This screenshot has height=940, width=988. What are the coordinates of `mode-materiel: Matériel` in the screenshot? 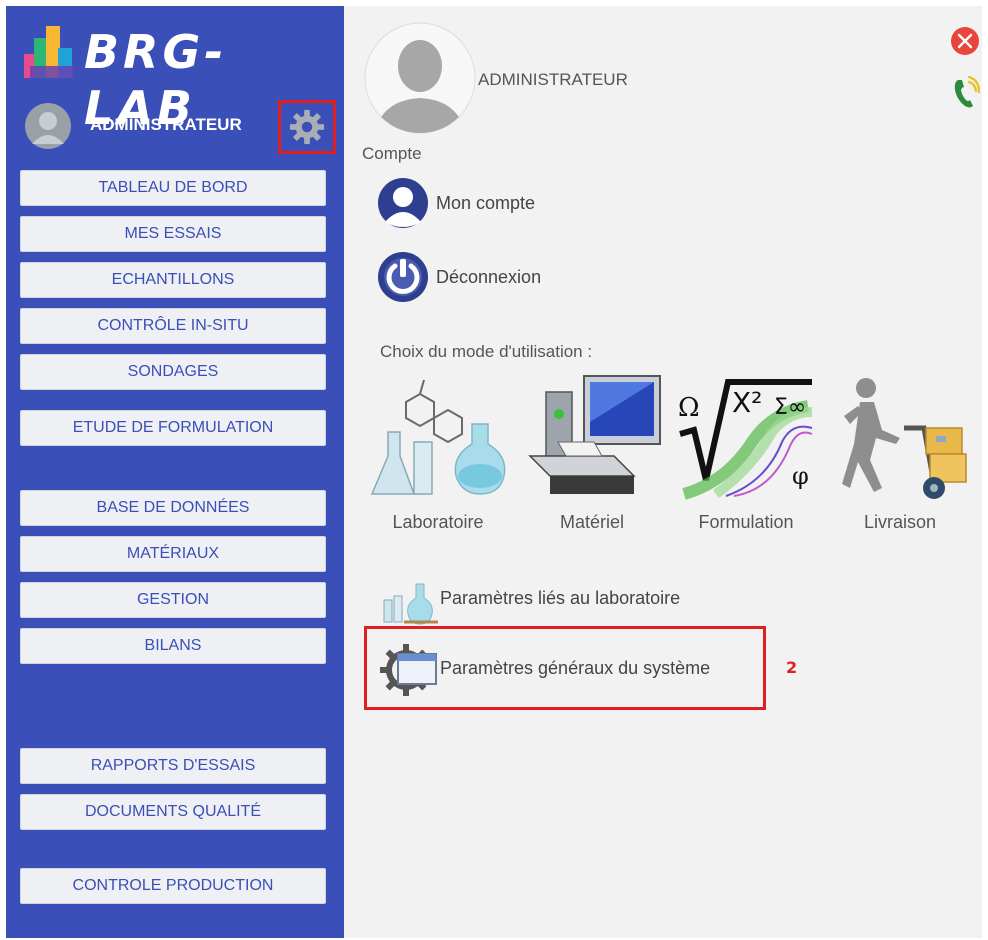 It's located at (592, 457).